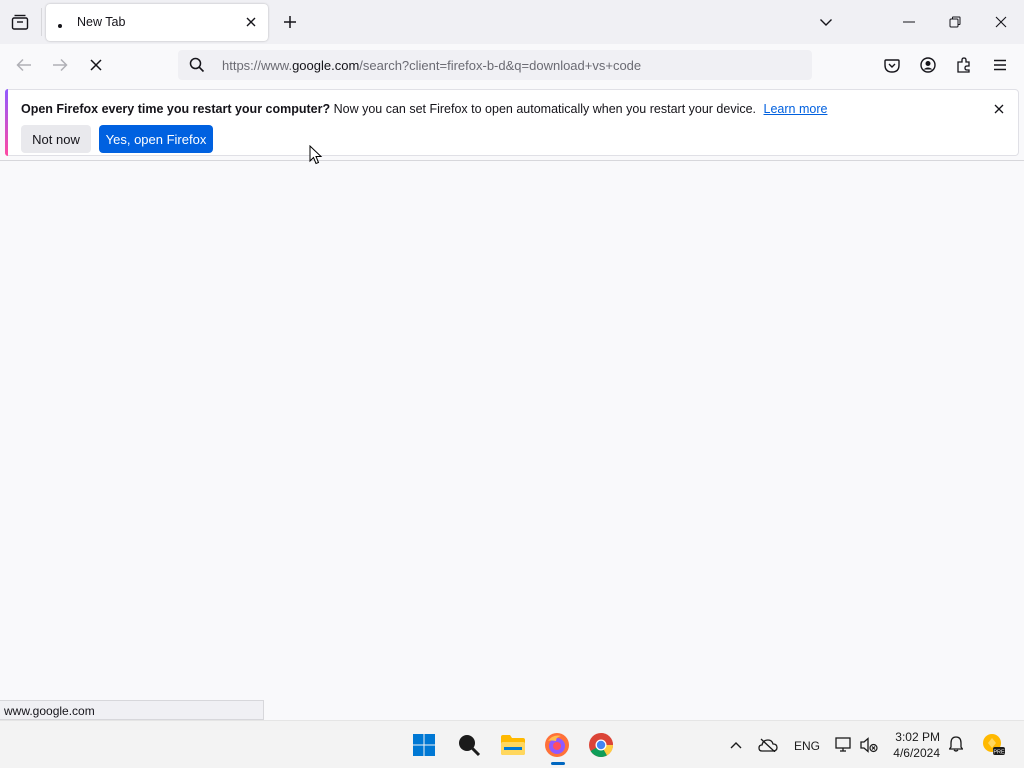  Describe the element at coordinates (557, 746) in the screenshot. I see `firefox-taskbar-icon` at that location.